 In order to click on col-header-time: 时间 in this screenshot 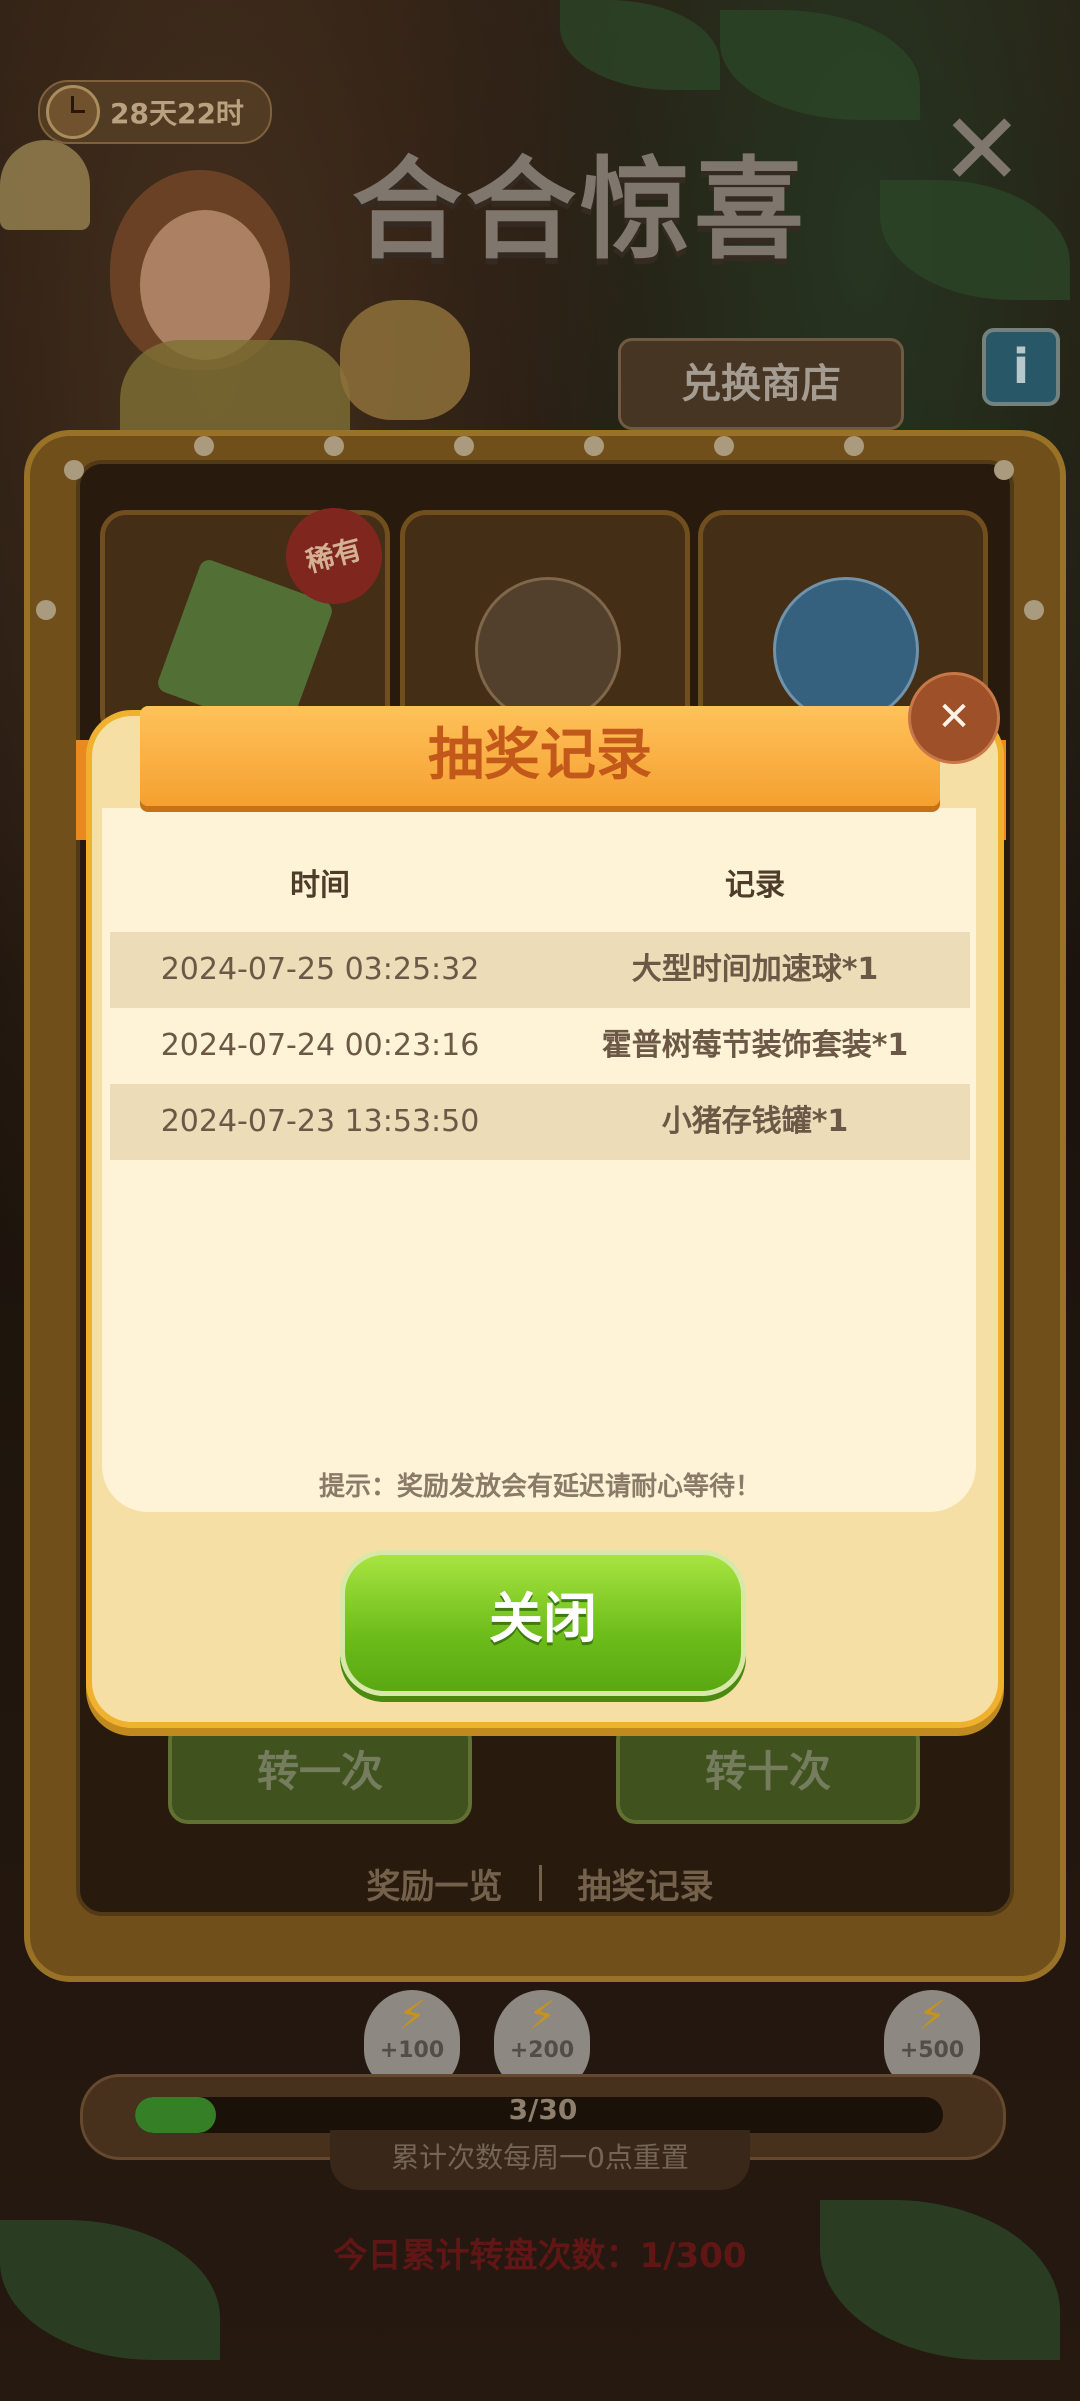, I will do `click(320, 885)`.